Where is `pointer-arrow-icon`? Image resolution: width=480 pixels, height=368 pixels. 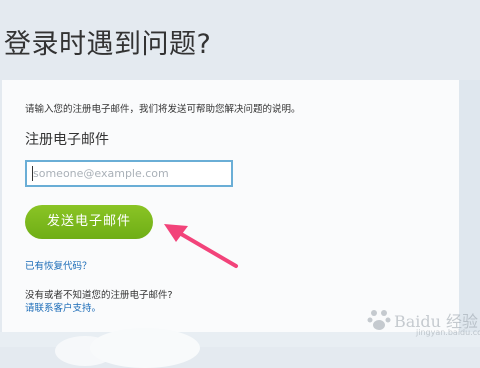 pointer-arrow-icon is located at coordinates (201, 246).